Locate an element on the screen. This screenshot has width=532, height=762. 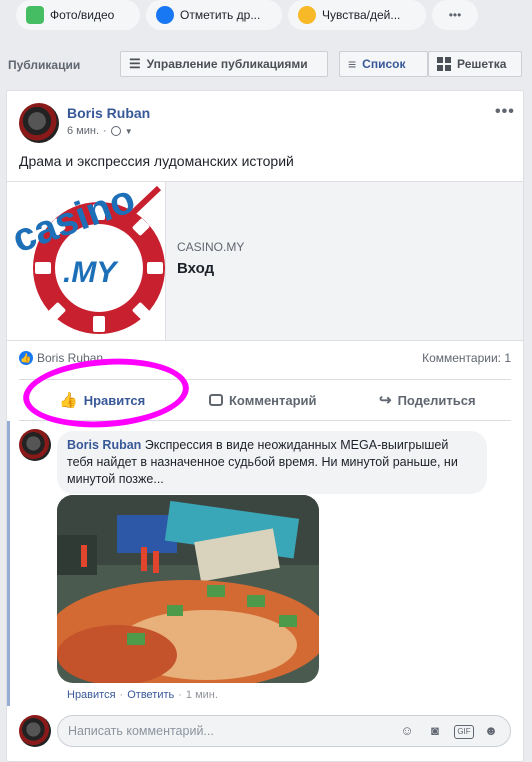
crashed-truck-photo is located at coordinates (188, 589).